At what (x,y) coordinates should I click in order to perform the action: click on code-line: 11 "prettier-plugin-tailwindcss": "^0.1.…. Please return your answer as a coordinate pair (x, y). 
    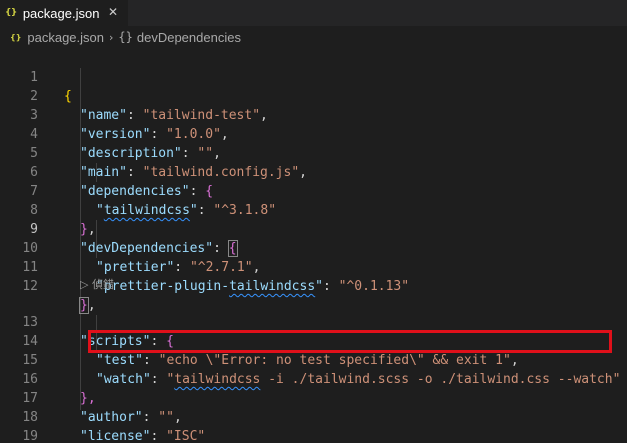
    Looking at the image, I should click on (313, 266).